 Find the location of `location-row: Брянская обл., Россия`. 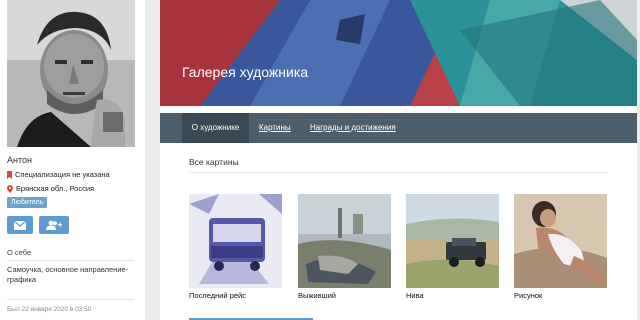

location-row: Брянская обл., Россия is located at coordinates (50, 188).